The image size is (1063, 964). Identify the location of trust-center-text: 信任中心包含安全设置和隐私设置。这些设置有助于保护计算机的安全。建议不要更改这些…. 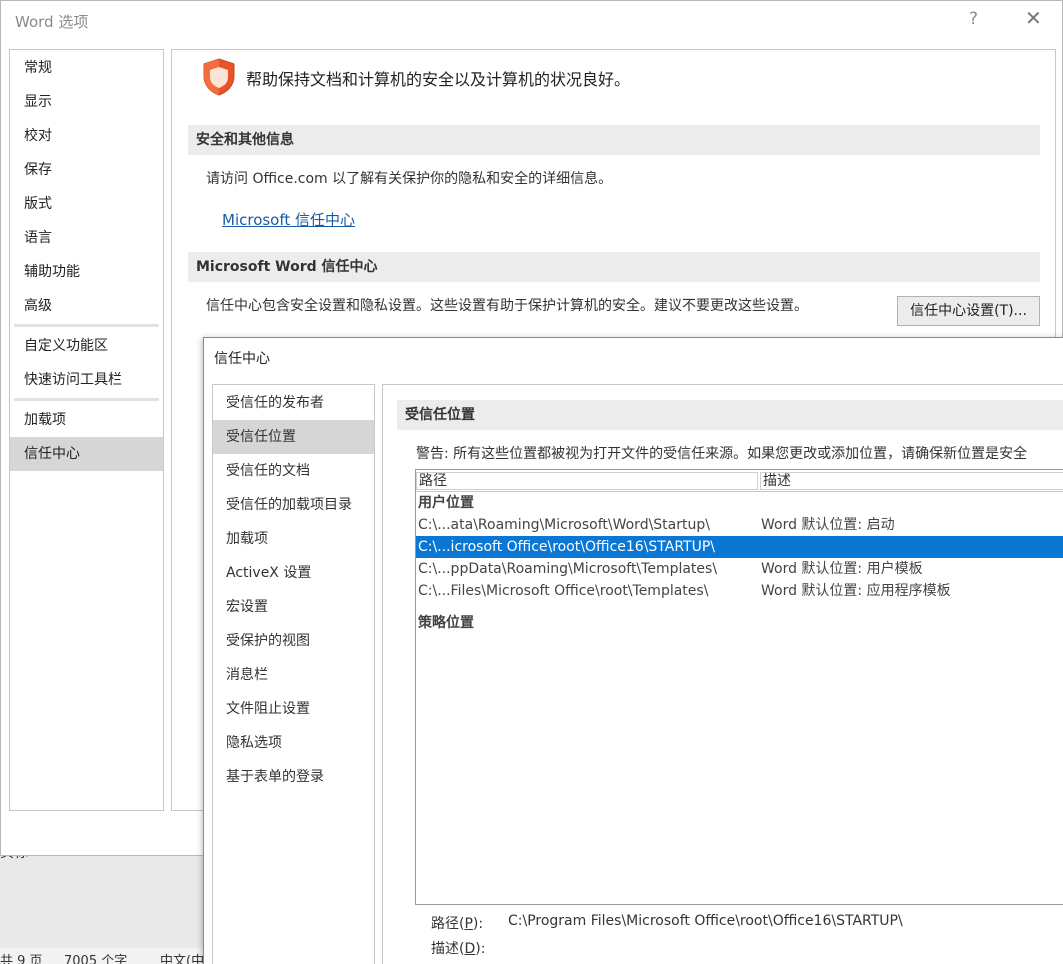
(507, 306).